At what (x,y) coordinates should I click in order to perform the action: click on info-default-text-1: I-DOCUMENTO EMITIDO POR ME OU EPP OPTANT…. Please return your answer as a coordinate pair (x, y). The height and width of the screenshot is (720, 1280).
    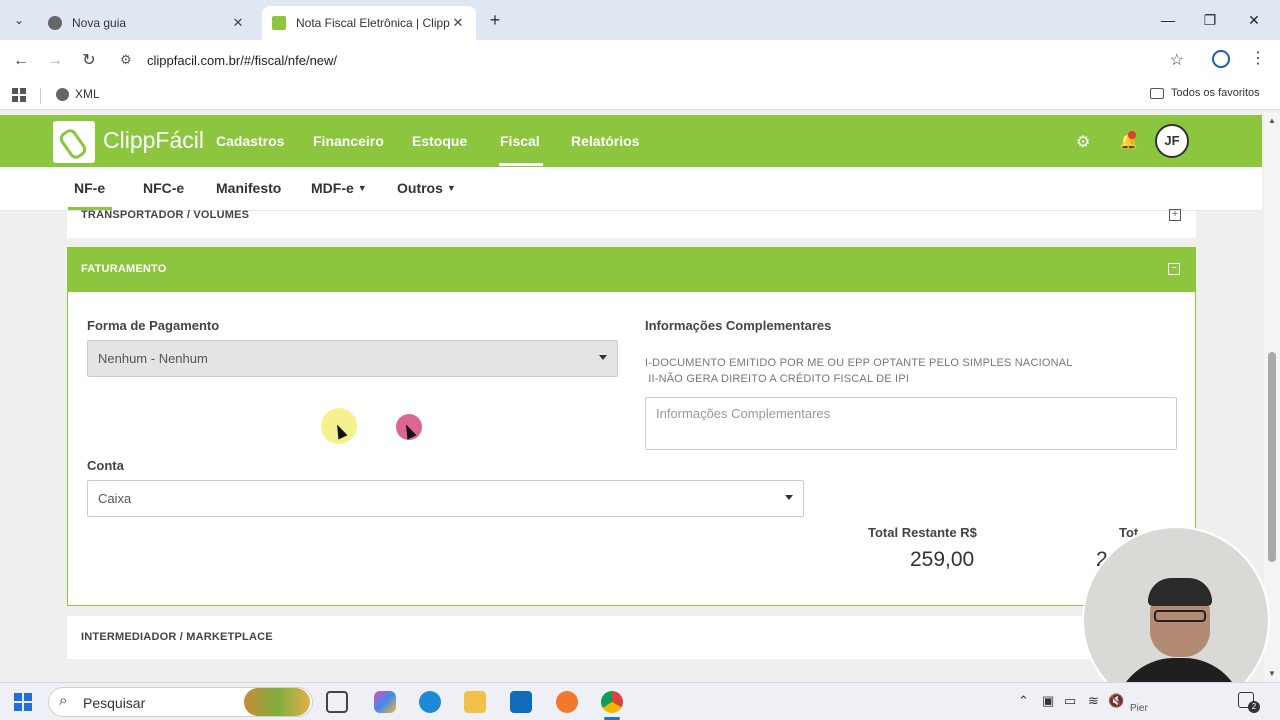
    Looking at the image, I should click on (859, 363).